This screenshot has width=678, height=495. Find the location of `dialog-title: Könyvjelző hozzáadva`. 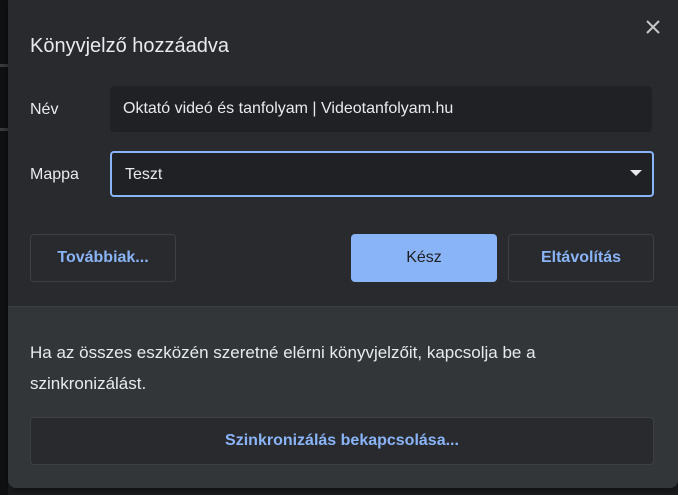

dialog-title: Könyvjelző hozzáadva is located at coordinates (130, 46).